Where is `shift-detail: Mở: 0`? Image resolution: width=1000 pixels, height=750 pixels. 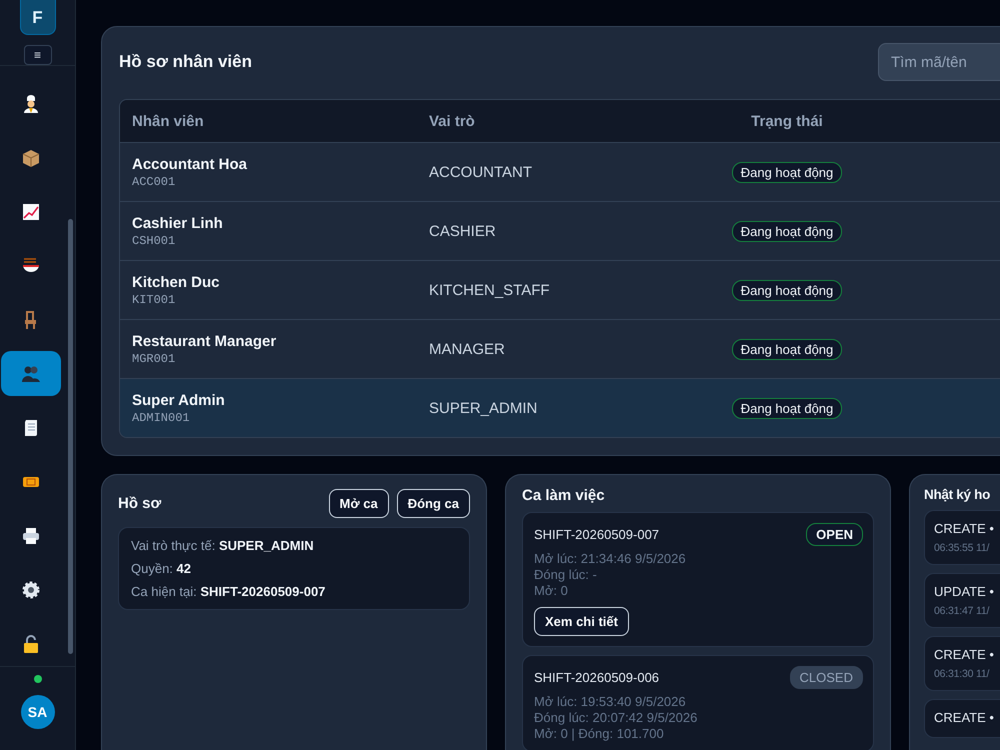 shift-detail: Mở: 0 is located at coordinates (551, 590).